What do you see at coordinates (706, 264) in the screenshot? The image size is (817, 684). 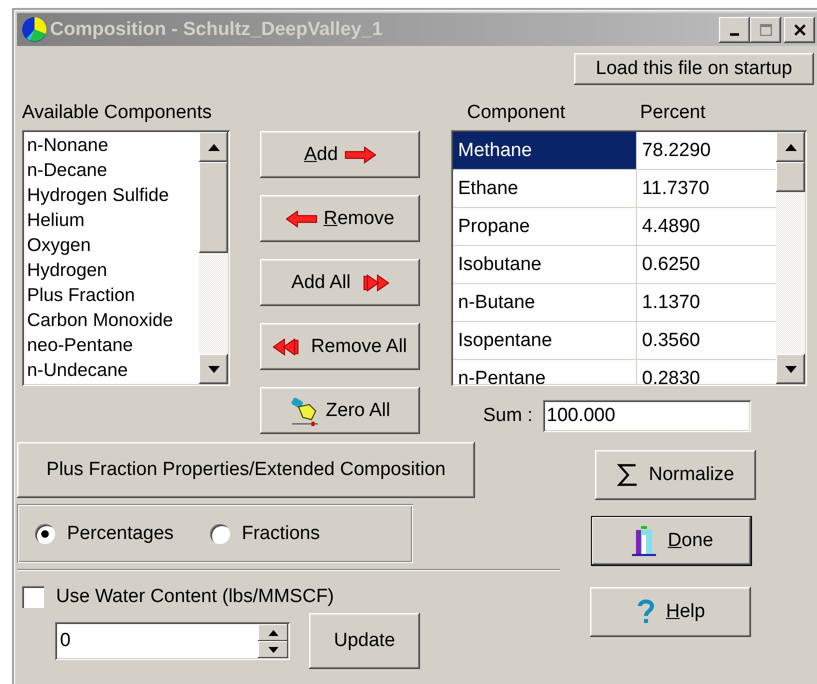 I see `table-cell: 0.6250` at bounding box center [706, 264].